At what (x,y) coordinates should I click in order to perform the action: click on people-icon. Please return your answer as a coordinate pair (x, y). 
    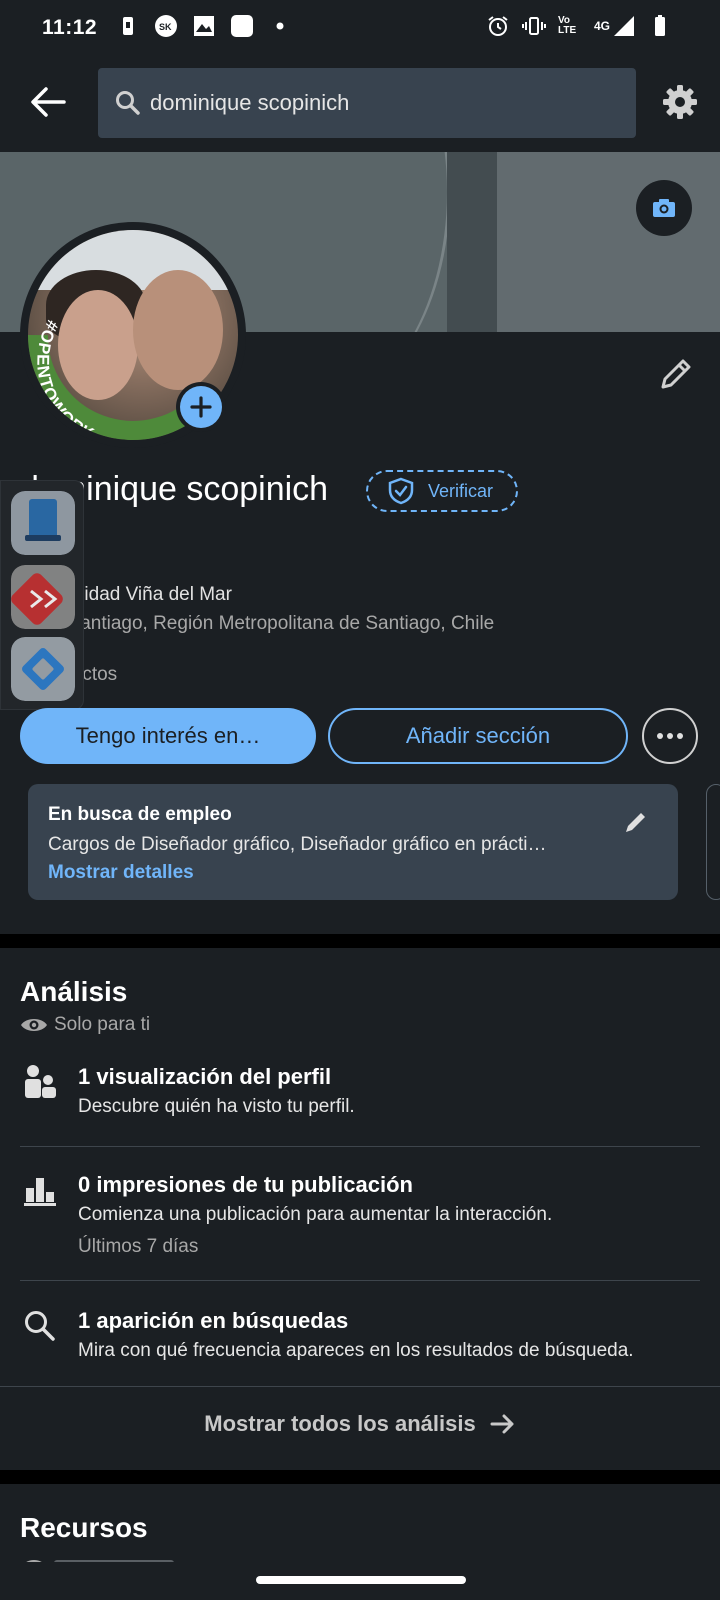
    Looking at the image, I should click on (40, 1081).